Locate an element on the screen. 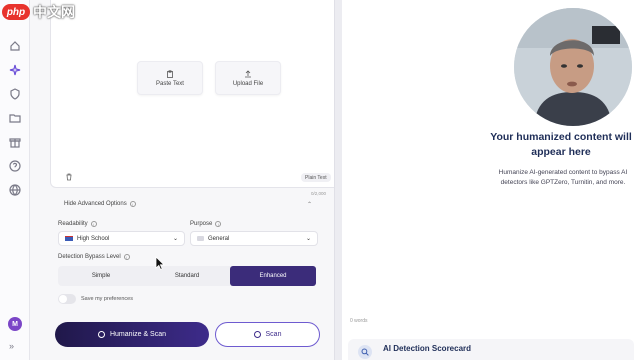  shield-icon is located at coordinates (15, 94).